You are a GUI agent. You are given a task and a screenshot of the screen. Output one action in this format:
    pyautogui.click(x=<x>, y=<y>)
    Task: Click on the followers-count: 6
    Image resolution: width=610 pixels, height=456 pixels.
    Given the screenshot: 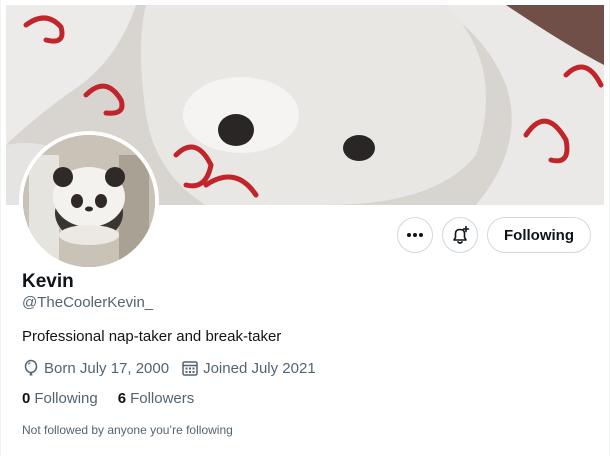 What is the action you would take?
    pyautogui.click(x=122, y=398)
    